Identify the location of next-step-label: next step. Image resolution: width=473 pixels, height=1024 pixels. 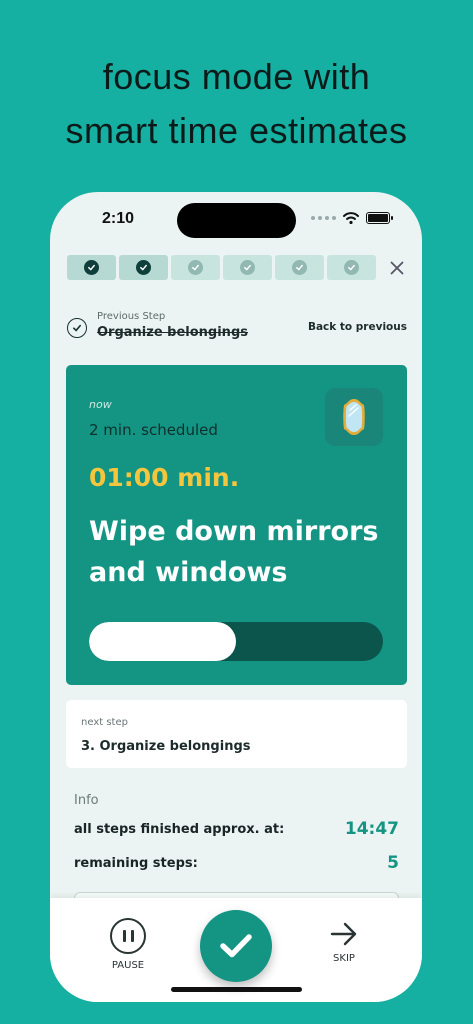
(104, 722).